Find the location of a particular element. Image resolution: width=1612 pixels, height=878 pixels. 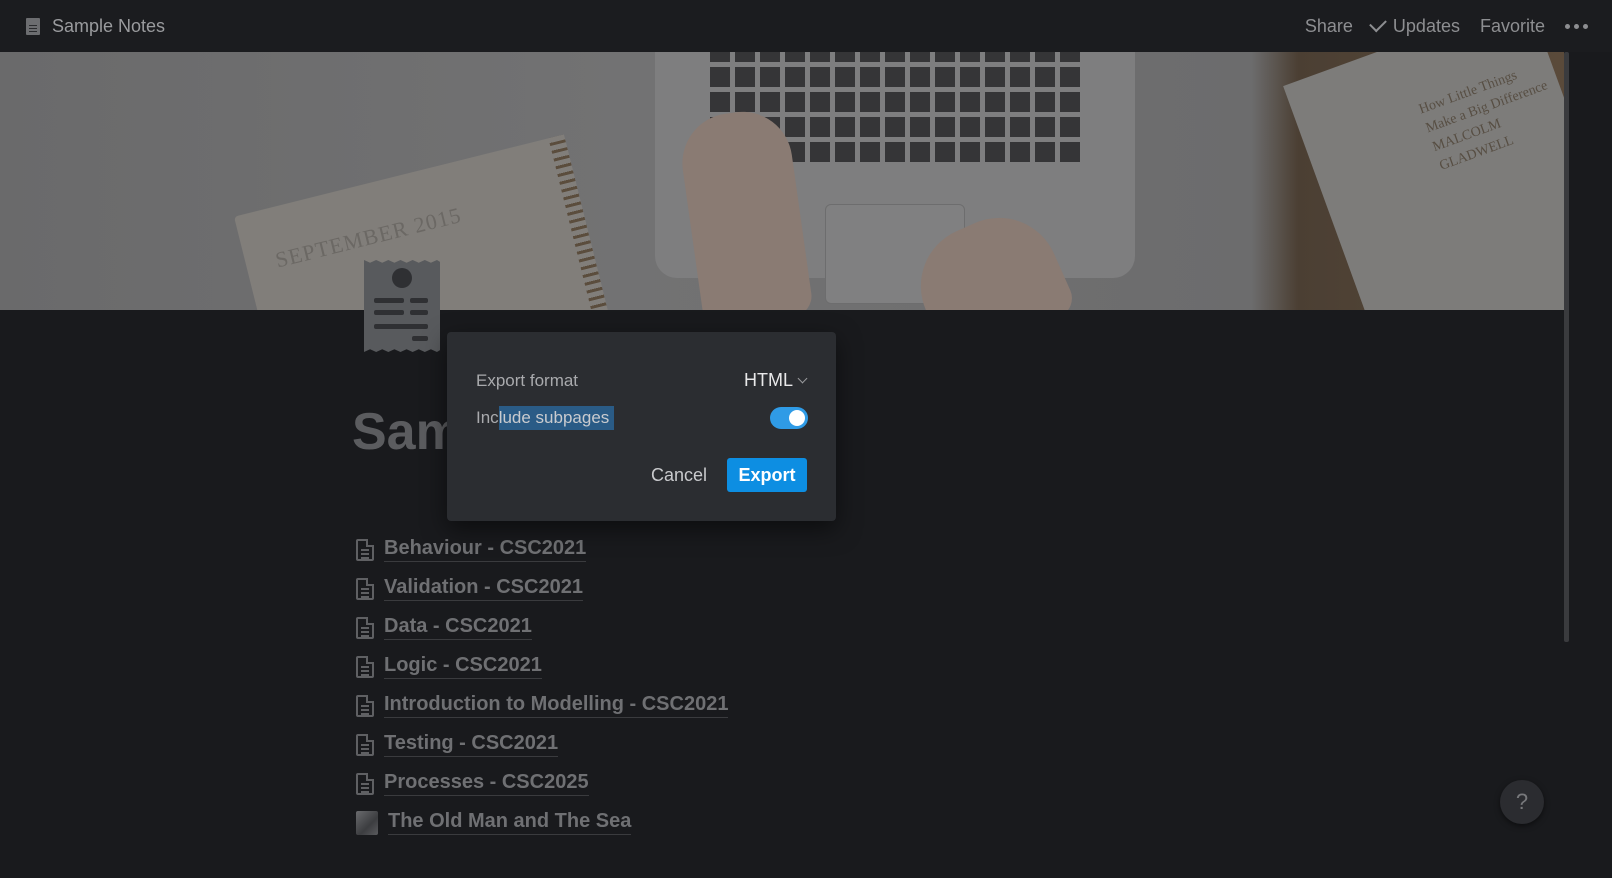

subpage-link: Data - CSC2021 is located at coordinates (458, 627).